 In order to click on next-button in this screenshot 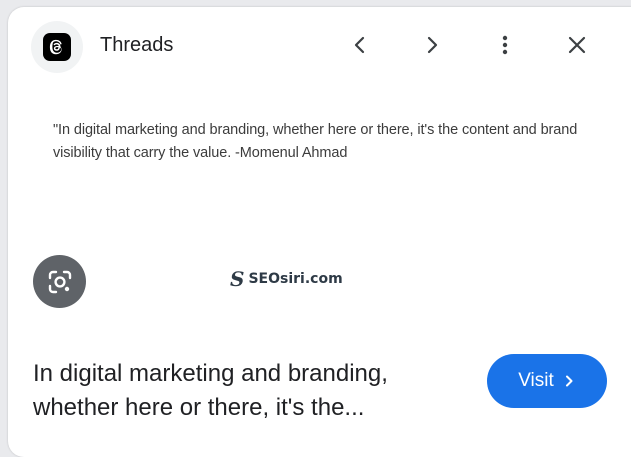, I will do `click(432, 45)`.